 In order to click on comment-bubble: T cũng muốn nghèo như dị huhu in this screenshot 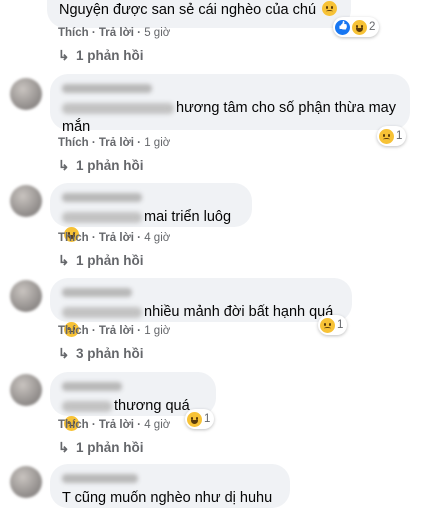, I will do `click(170, 486)`.